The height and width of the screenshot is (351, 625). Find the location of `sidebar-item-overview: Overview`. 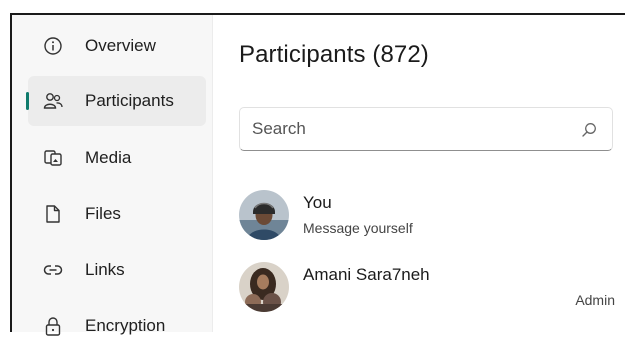

sidebar-item-overview: Overview is located at coordinates (117, 46).